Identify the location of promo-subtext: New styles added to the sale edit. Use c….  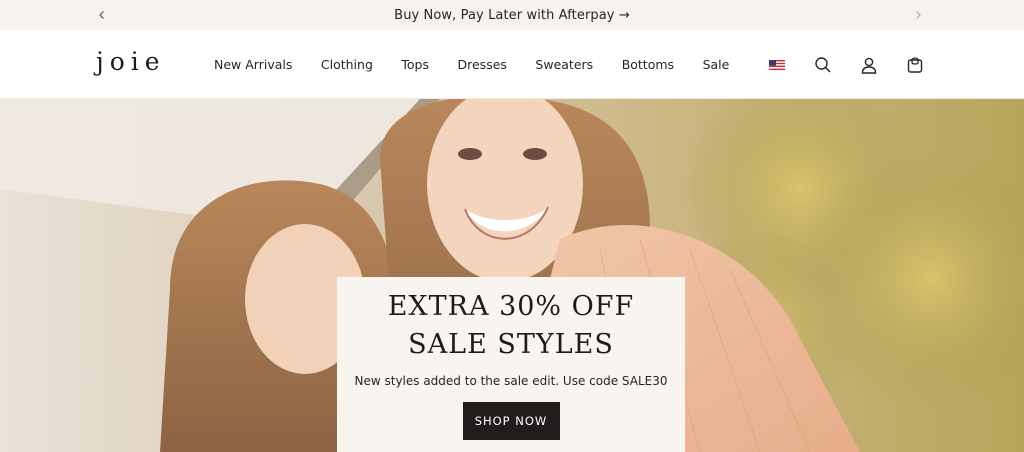
(511, 381).